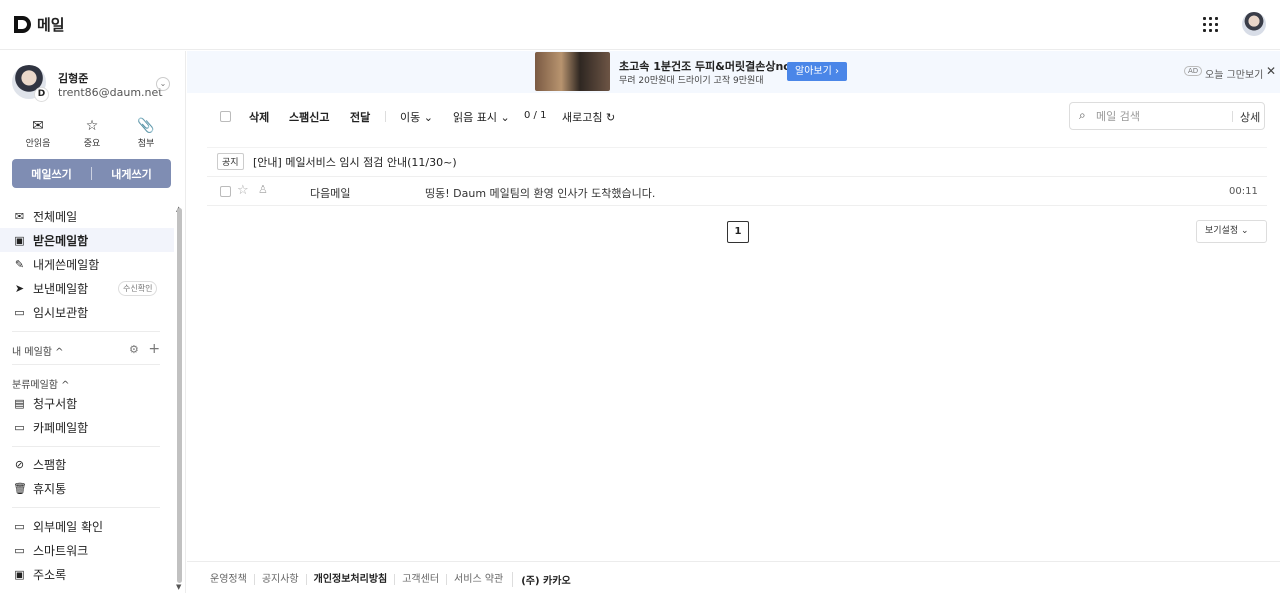 The image size is (1280, 593). Describe the element at coordinates (146, 144) in the screenshot. I see `quick-attachment-label: 첨부` at that location.